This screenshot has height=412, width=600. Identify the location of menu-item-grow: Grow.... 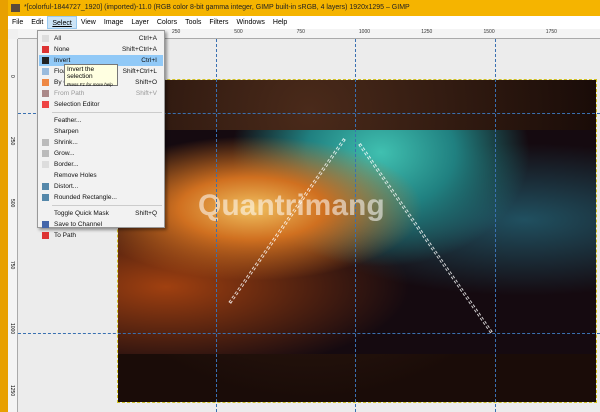
(101, 153).